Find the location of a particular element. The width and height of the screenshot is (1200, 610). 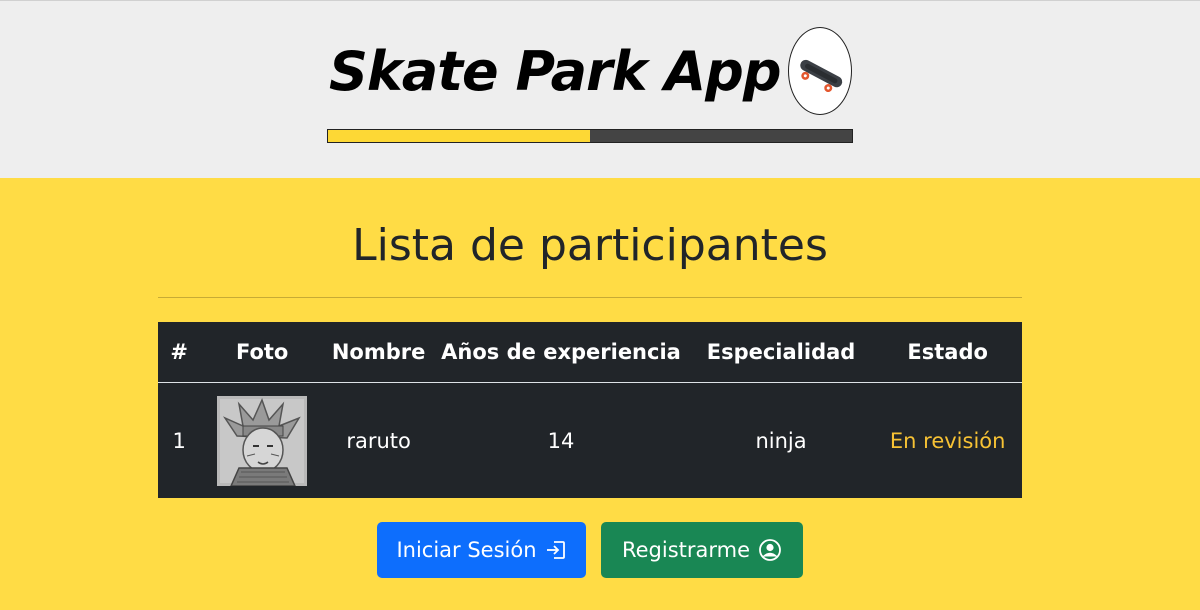

user-circle-icon is located at coordinates (770, 550).